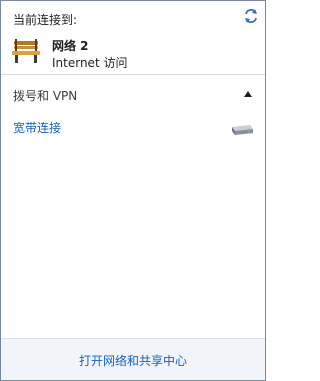 The height and width of the screenshot is (381, 320). I want to click on list-item-broadband: 宽带连接, so click(133, 127).